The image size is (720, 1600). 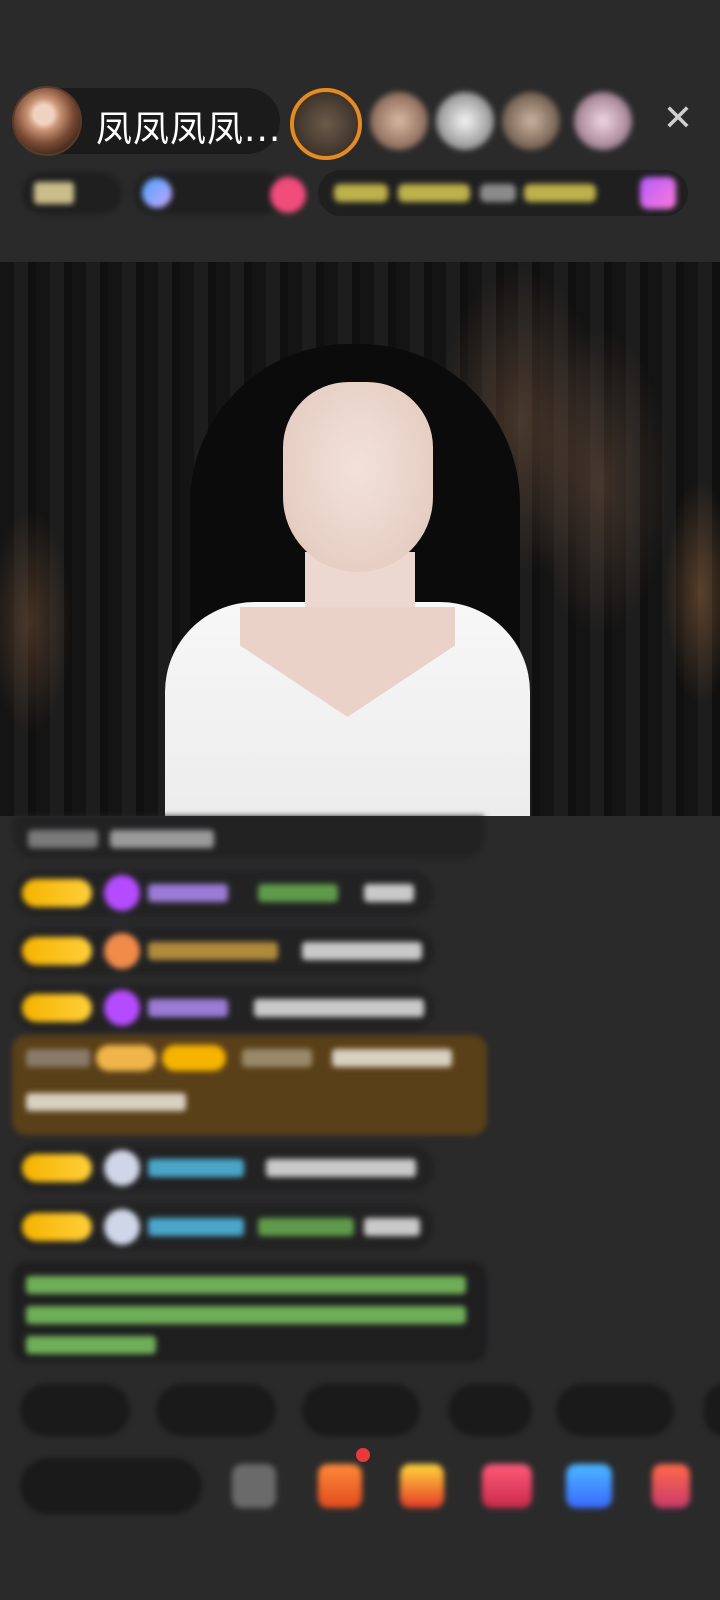 What do you see at coordinates (358, 477) in the screenshot?
I see `streamer-face` at bounding box center [358, 477].